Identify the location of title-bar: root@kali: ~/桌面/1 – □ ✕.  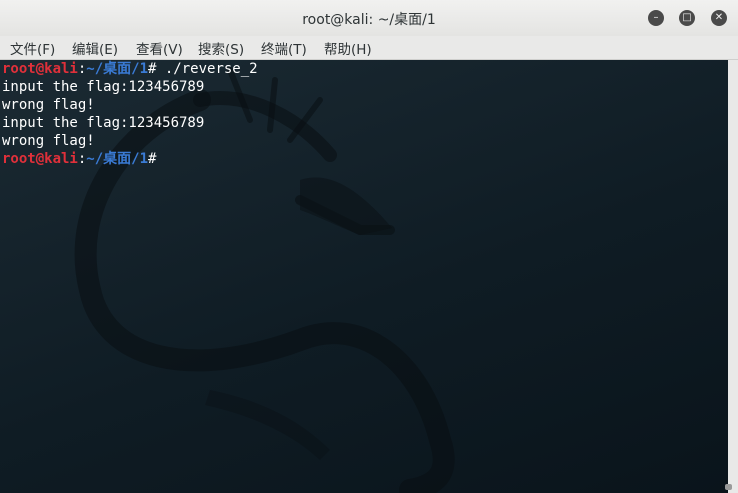
(369, 18).